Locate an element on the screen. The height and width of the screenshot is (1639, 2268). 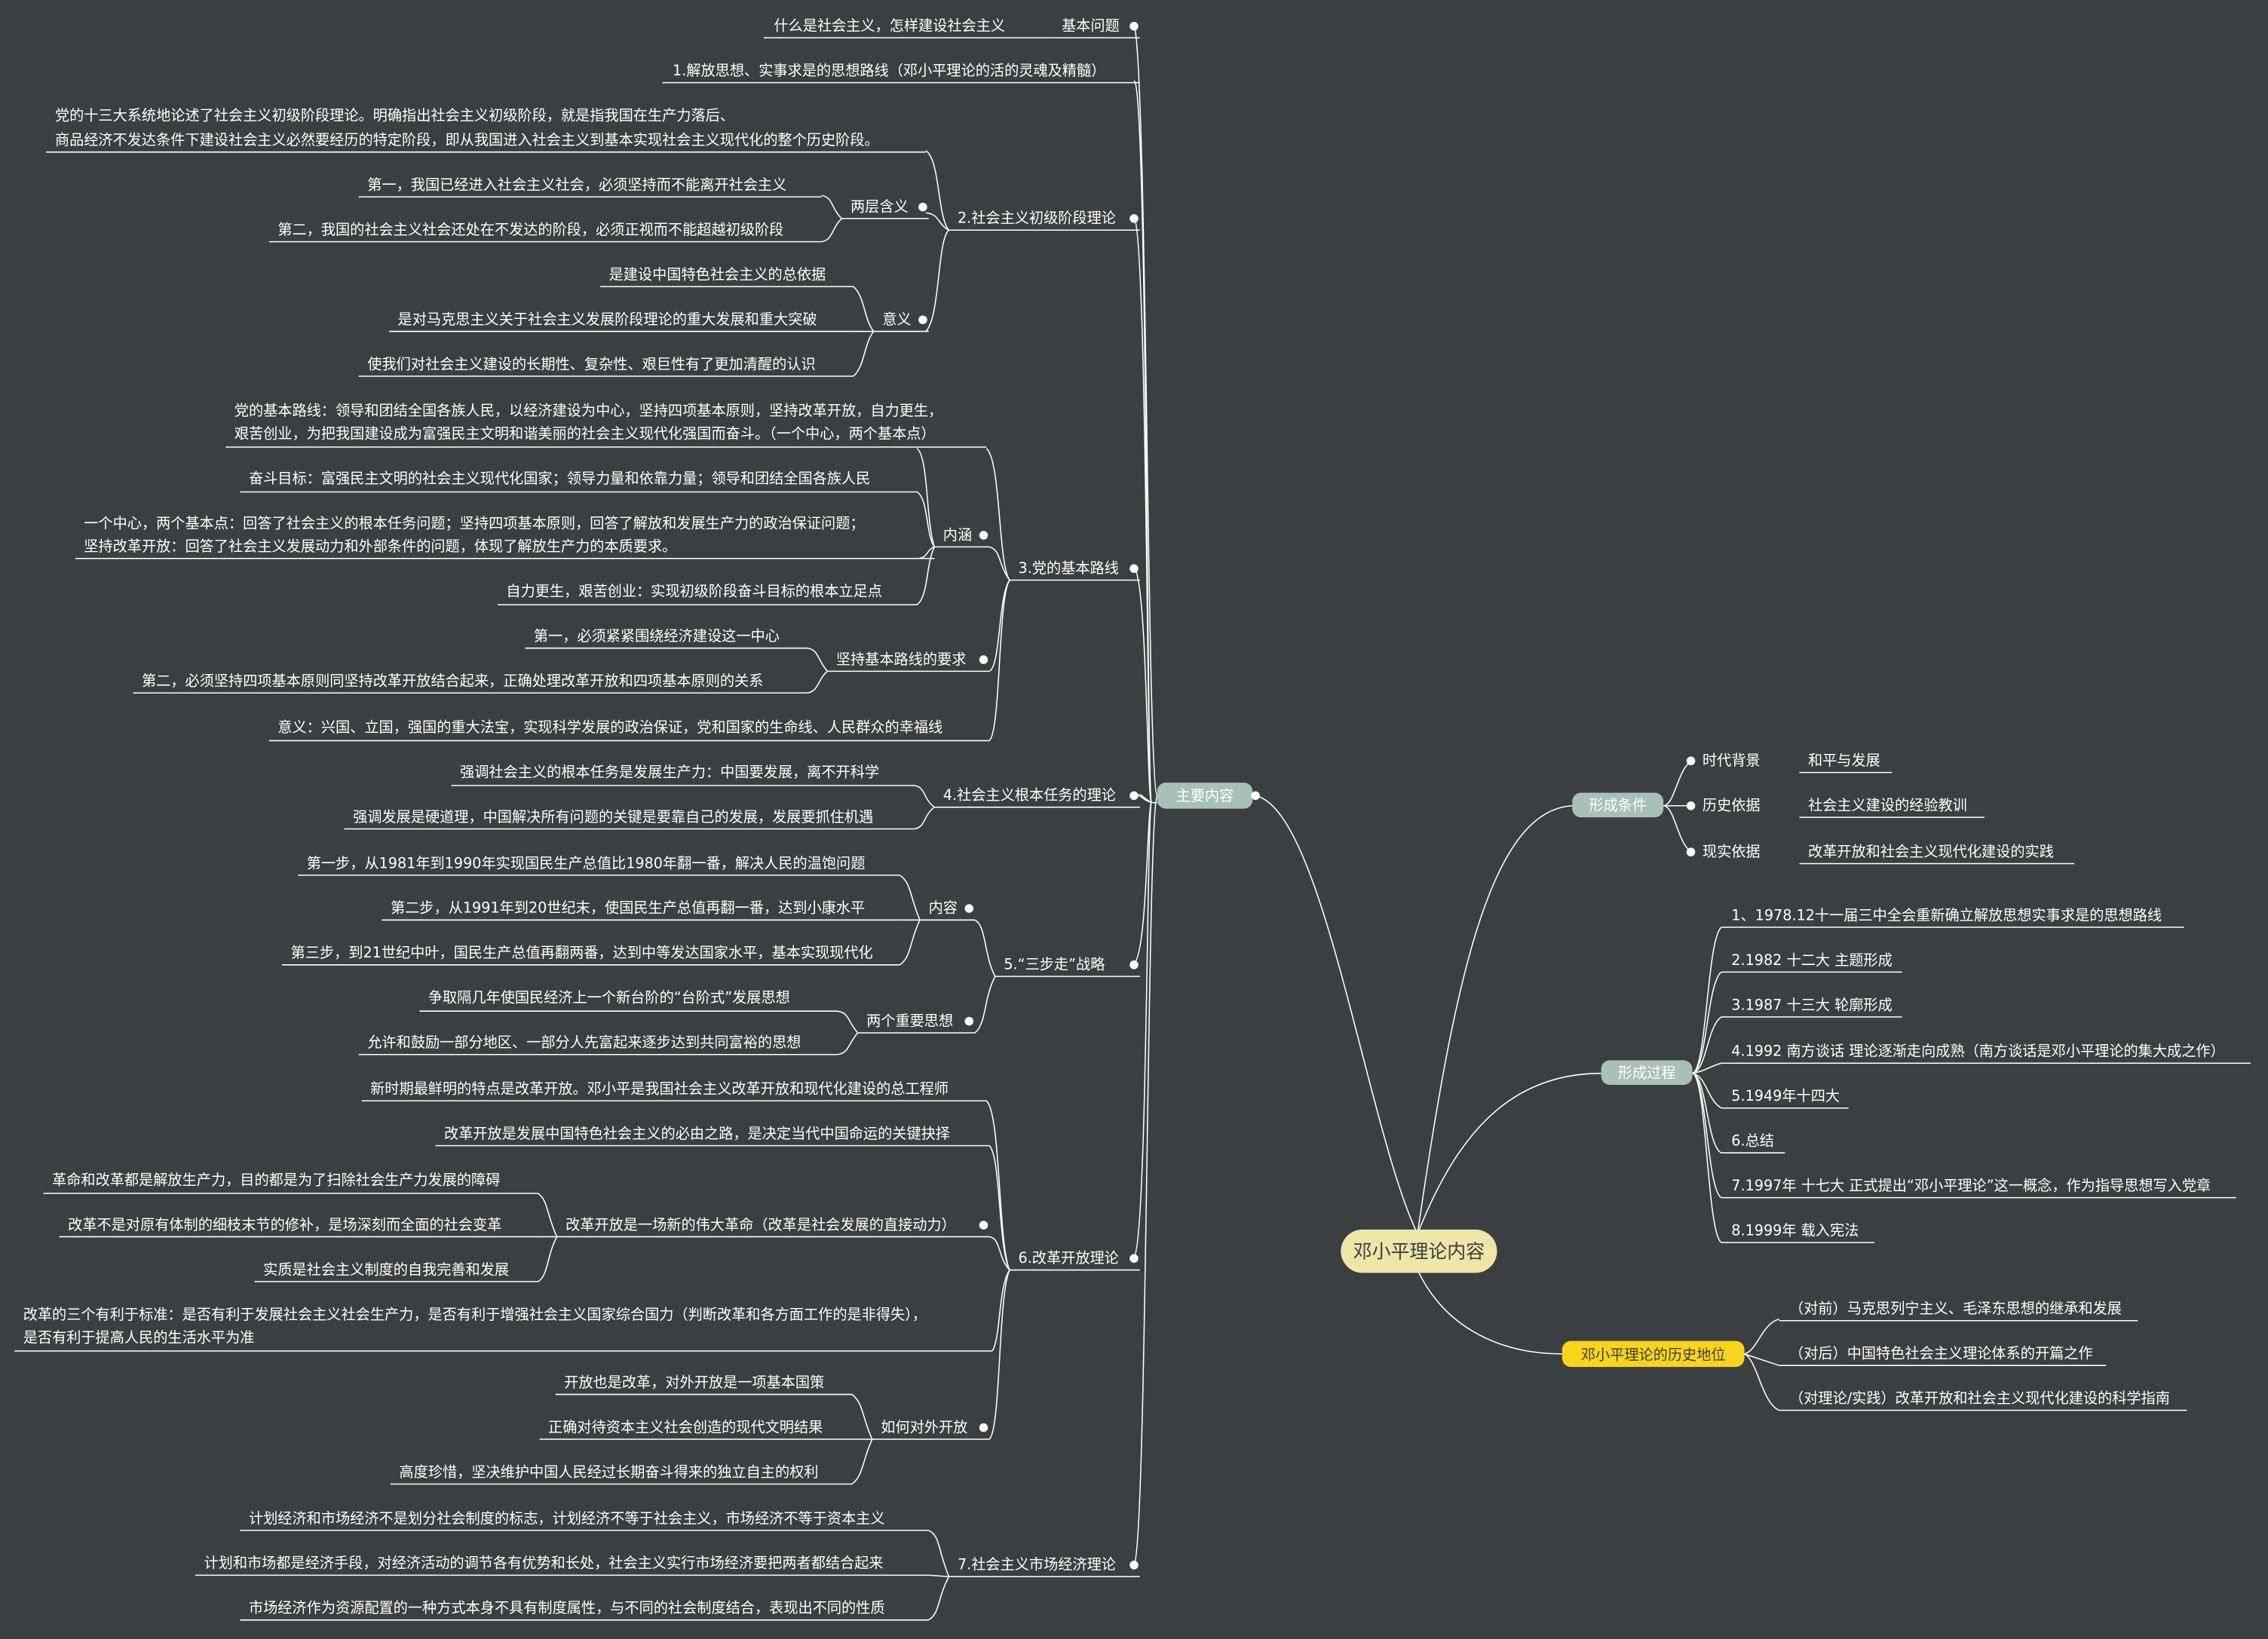
status-2: （对后）中国特色社会主义理论体系的开篇之作 is located at coordinates (1941, 1353).